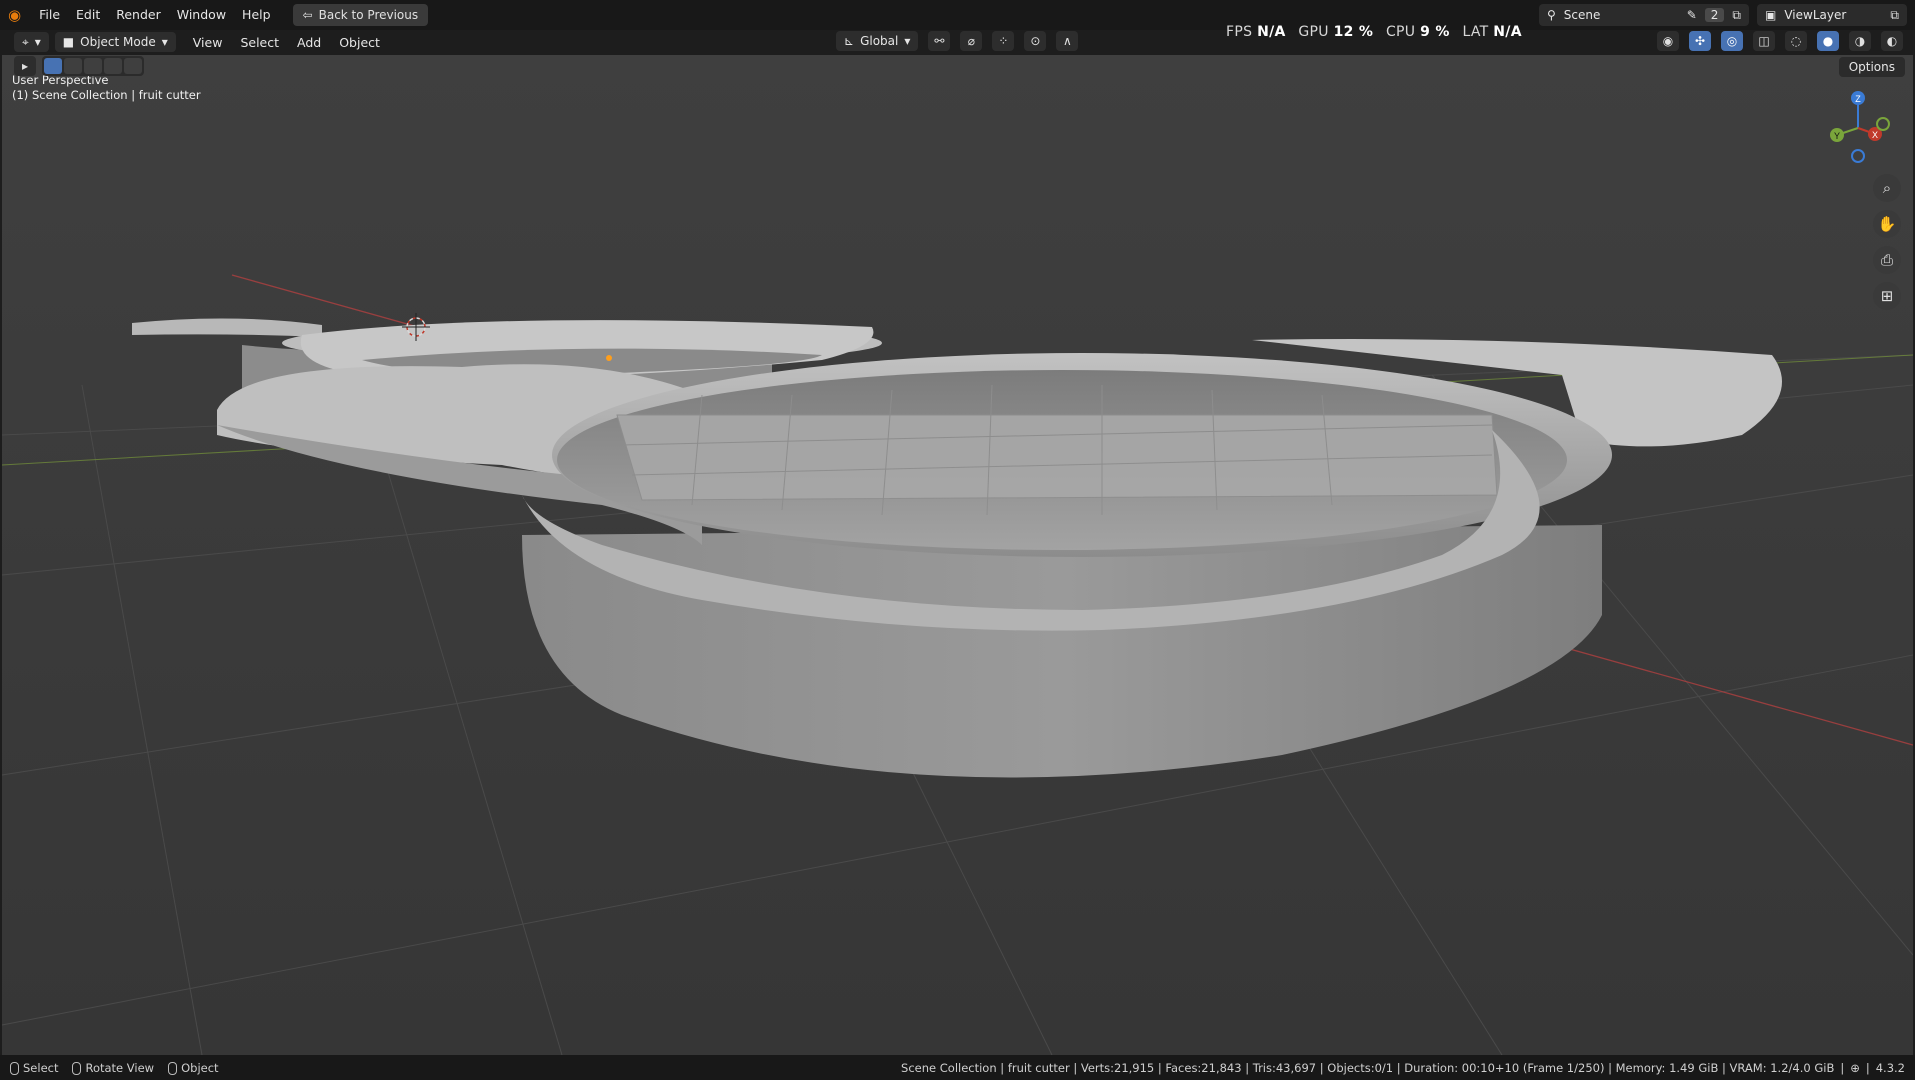 The height and width of the screenshot is (1080, 1915). Describe the element at coordinates (88, 15) in the screenshot. I see `menu-edit: Edit` at that location.